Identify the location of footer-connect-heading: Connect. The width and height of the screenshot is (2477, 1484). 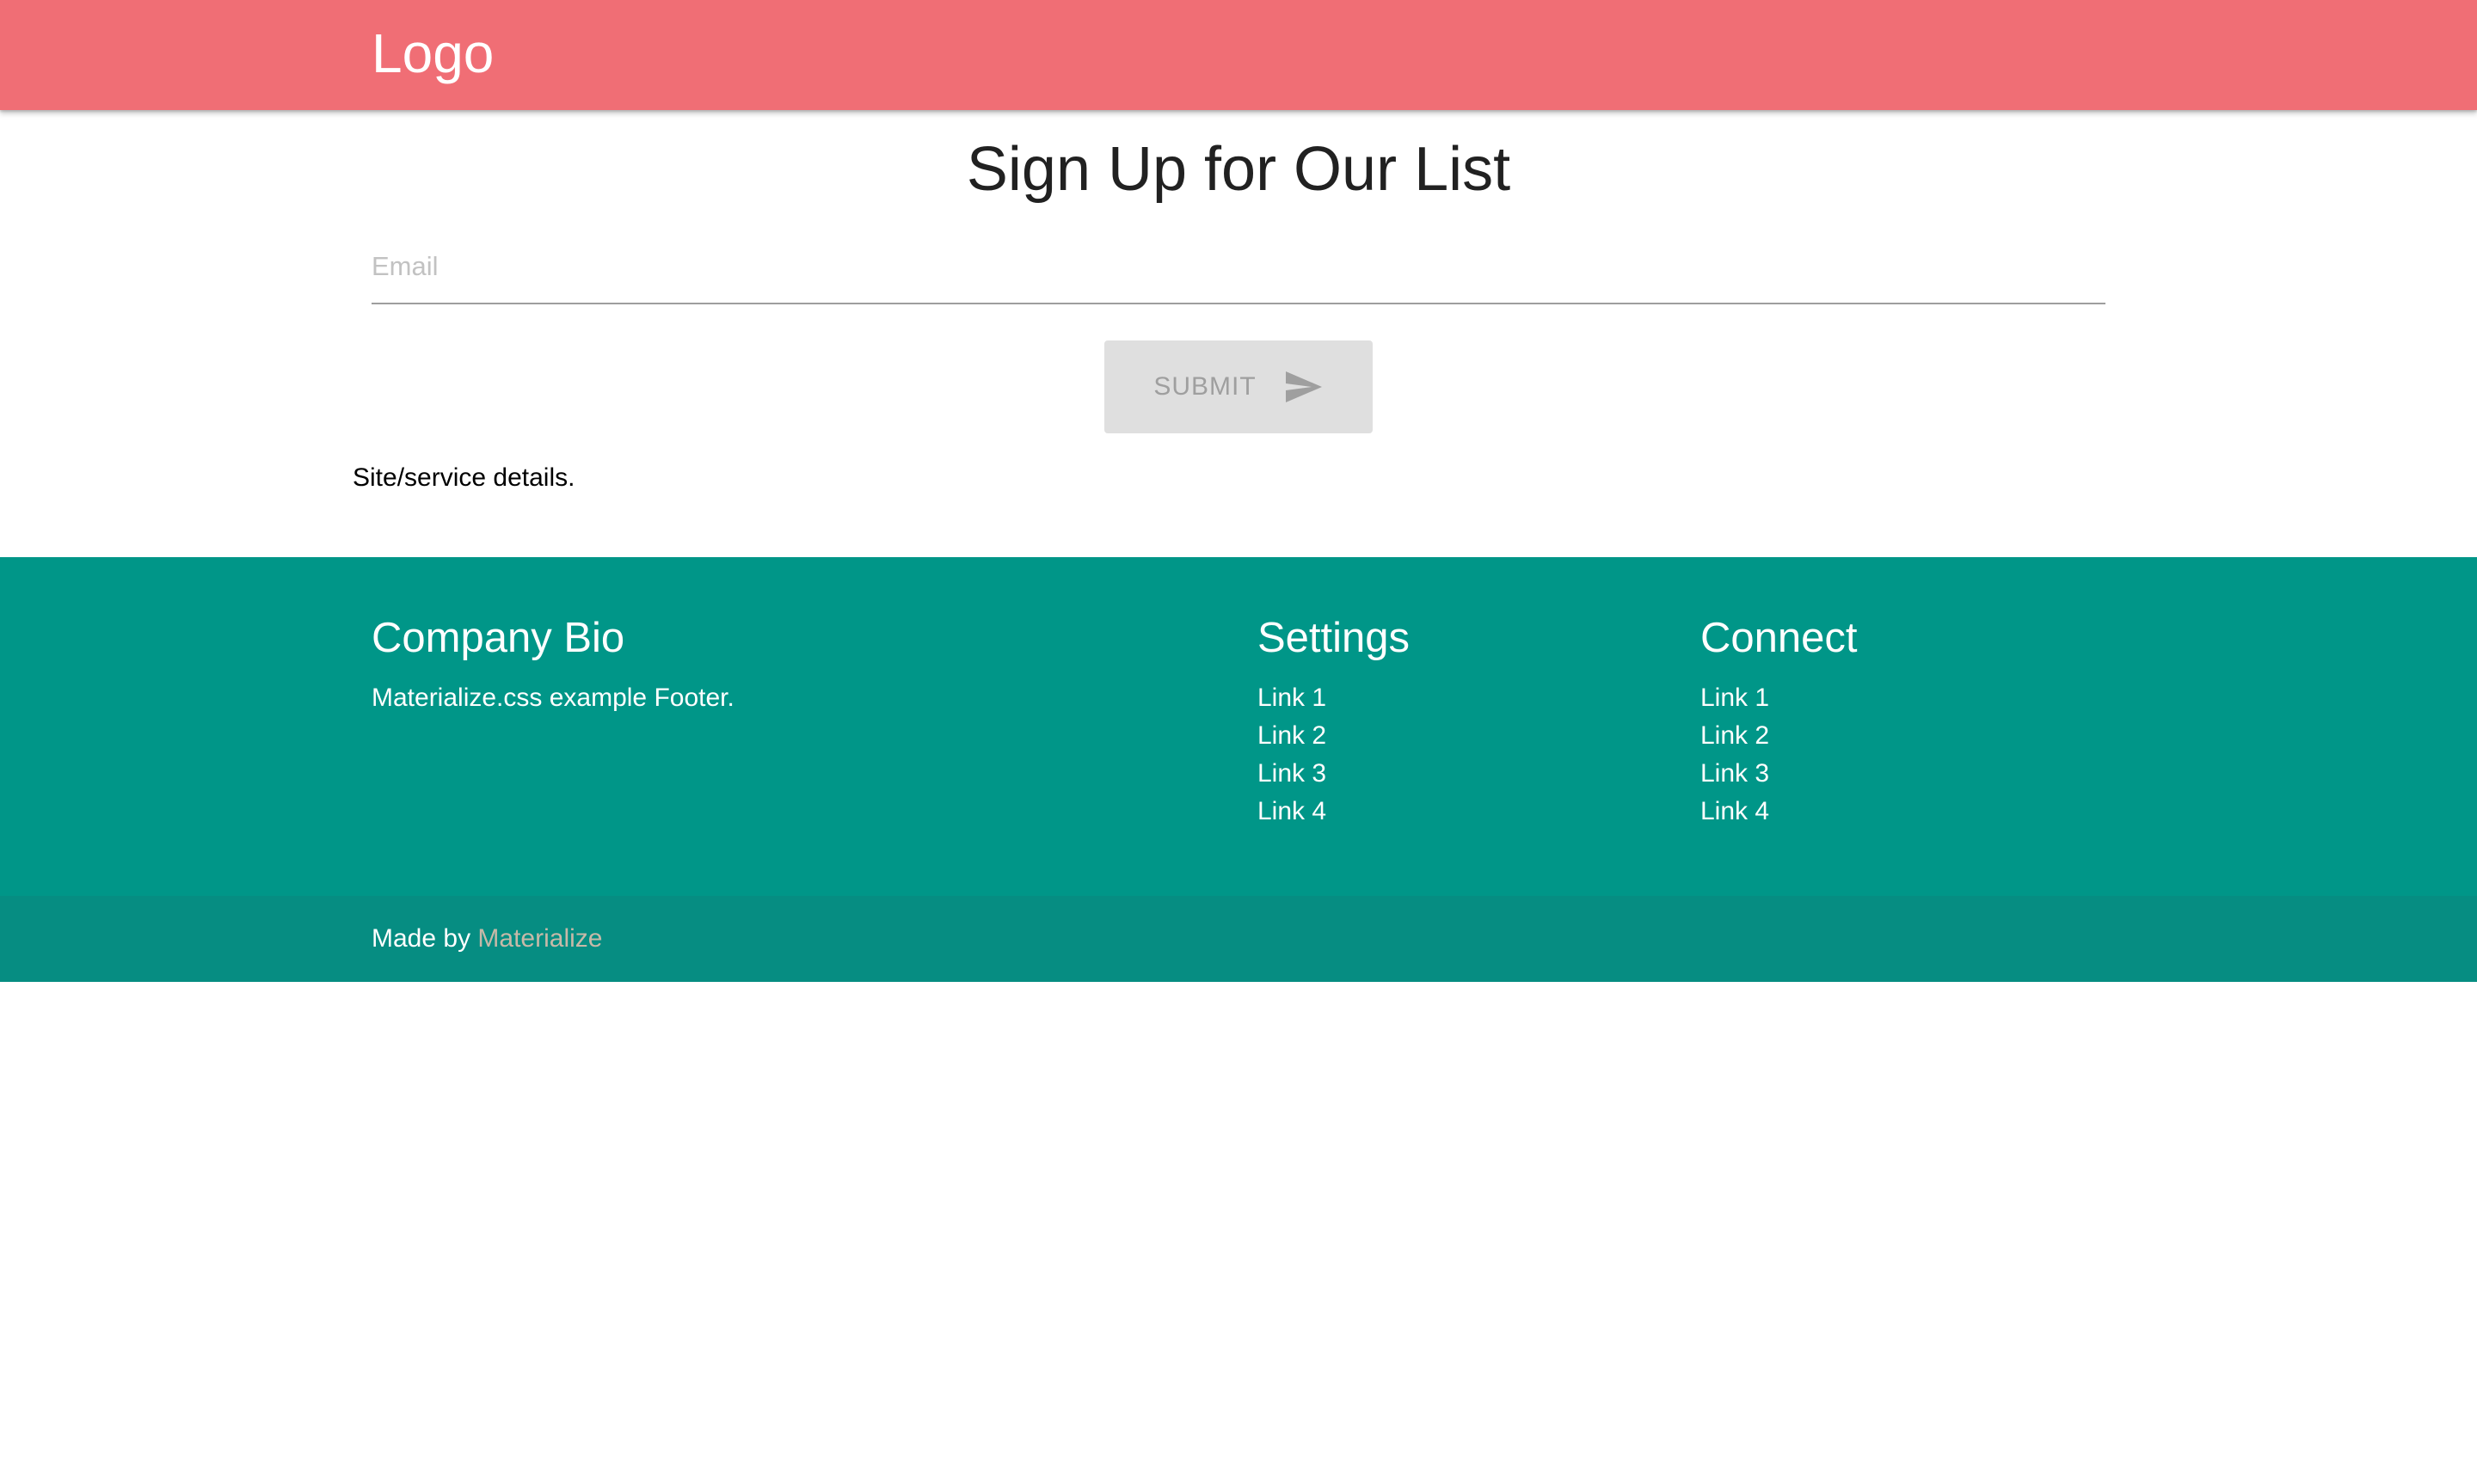
(1779, 638).